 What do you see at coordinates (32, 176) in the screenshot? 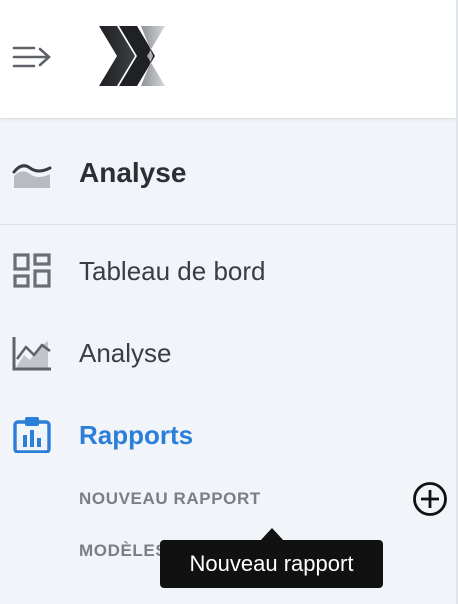
I see `area-wave-icon` at bounding box center [32, 176].